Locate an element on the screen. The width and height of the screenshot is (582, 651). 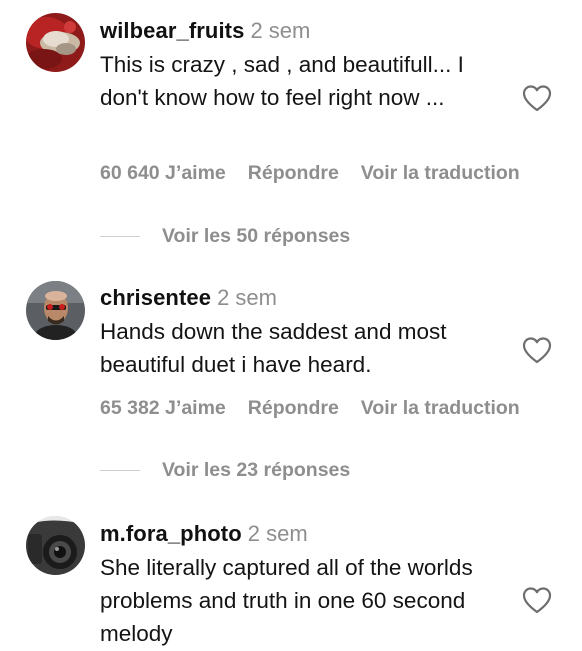
view-replies-label: Voir les 50 réponses is located at coordinates (256, 236).